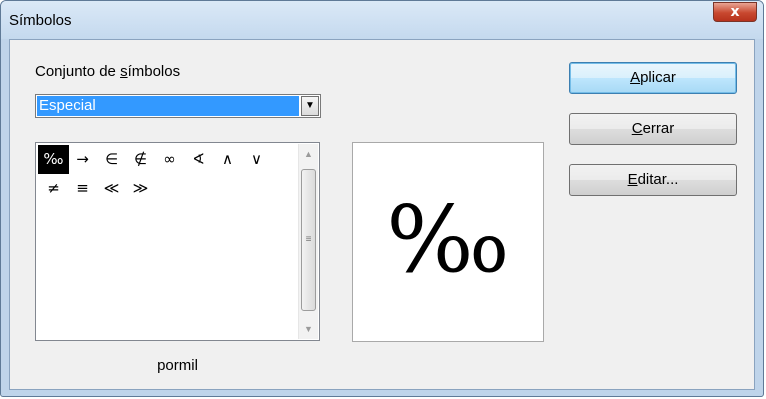 The image size is (766, 399). Describe the element at coordinates (256, 159) in the screenshot. I see `symbol-cell: ∨` at that location.